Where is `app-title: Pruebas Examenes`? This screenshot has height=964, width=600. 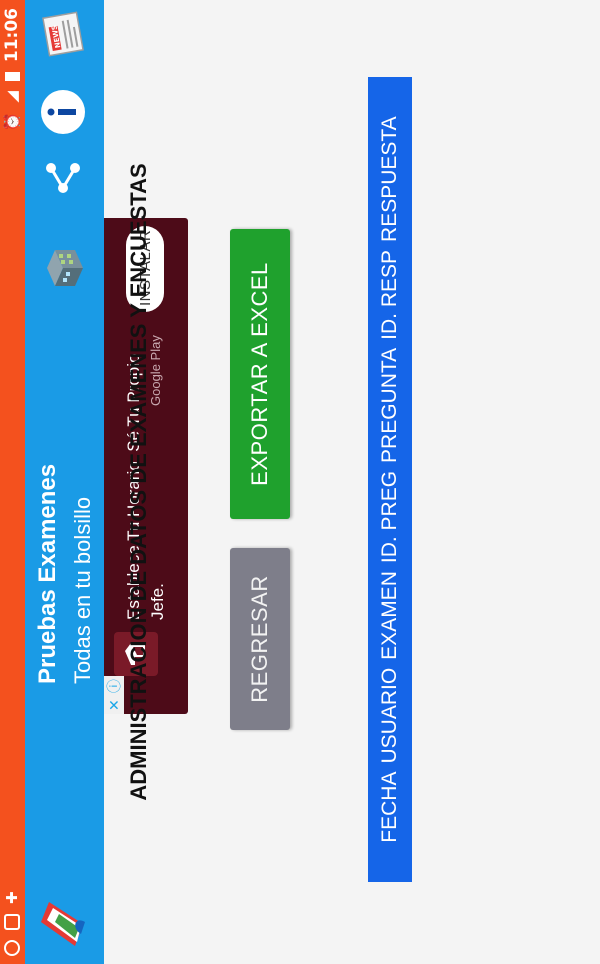 app-title: Pruebas Examenes is located at coordinates (47, 573).